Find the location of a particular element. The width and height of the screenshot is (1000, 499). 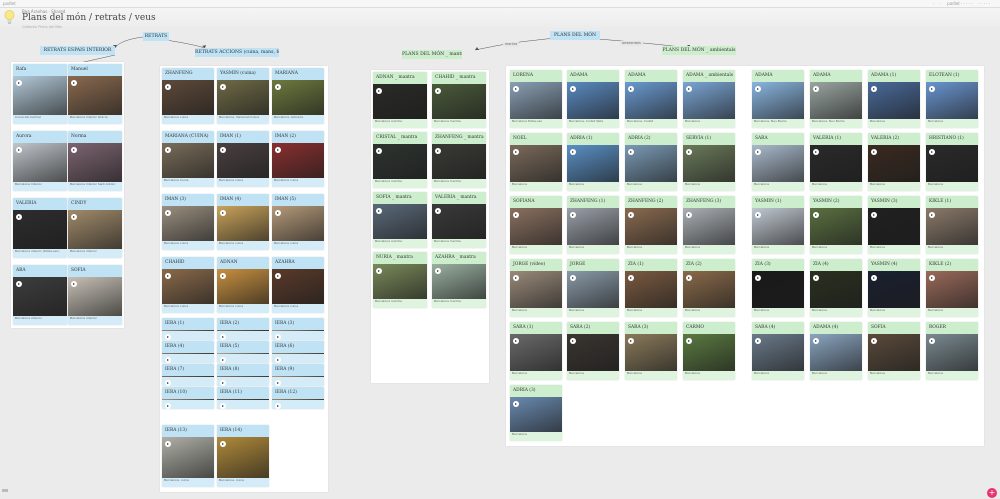

ambientals-card: LORENA Barcelona Poble-sec is located at coordinates (536, 99).